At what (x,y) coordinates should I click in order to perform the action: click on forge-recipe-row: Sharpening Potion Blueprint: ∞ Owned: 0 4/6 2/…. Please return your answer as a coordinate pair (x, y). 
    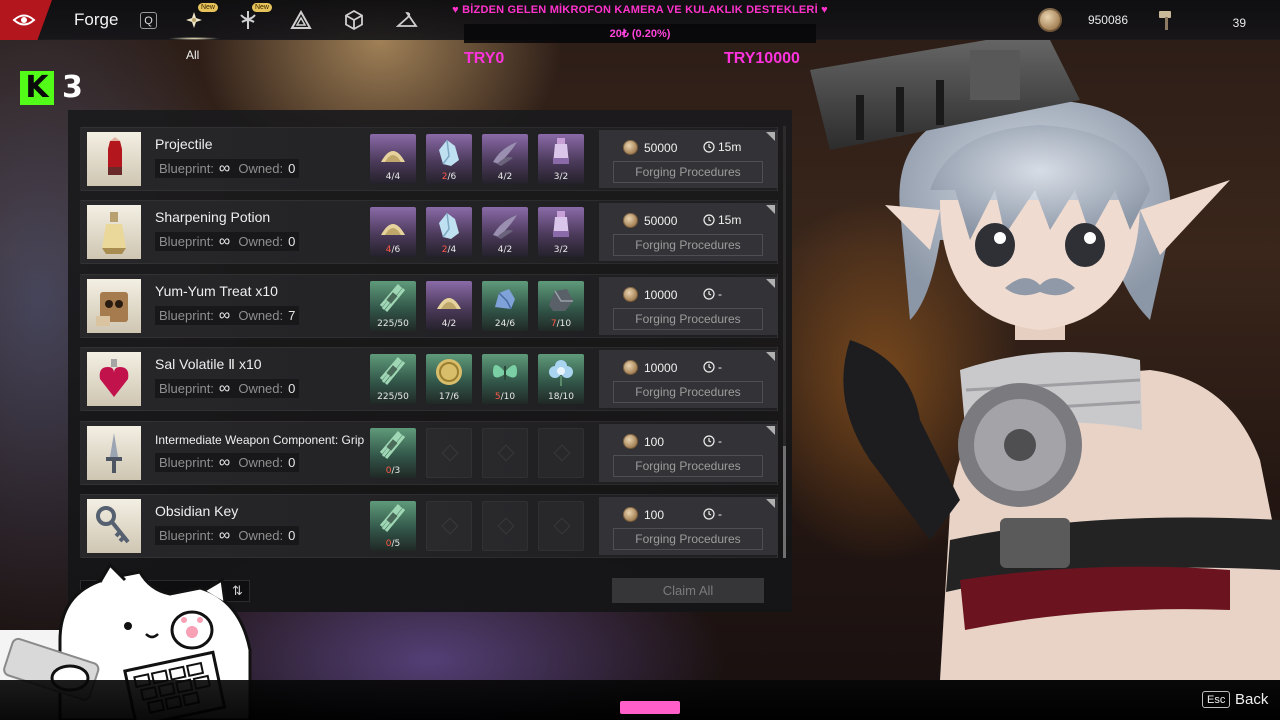
    Looking at the image, I should click on (429, 232).